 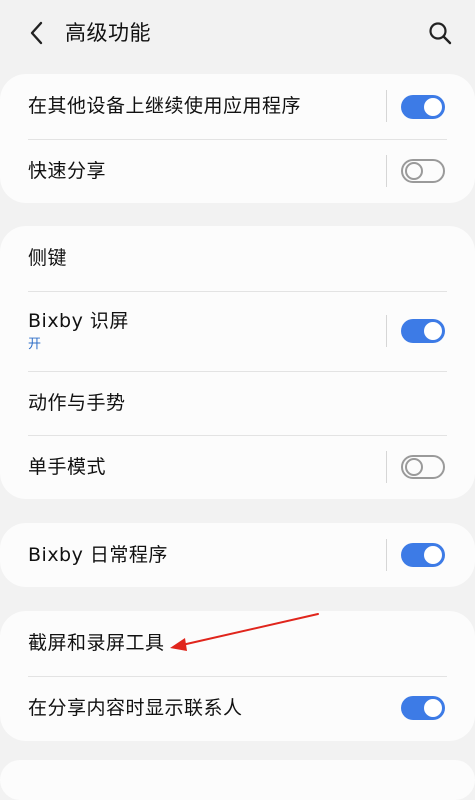 What do you see at coordinates (77, 403) in the screenshot?
I see `setting-label: 动作与手势` at bounding box center [77, 403].